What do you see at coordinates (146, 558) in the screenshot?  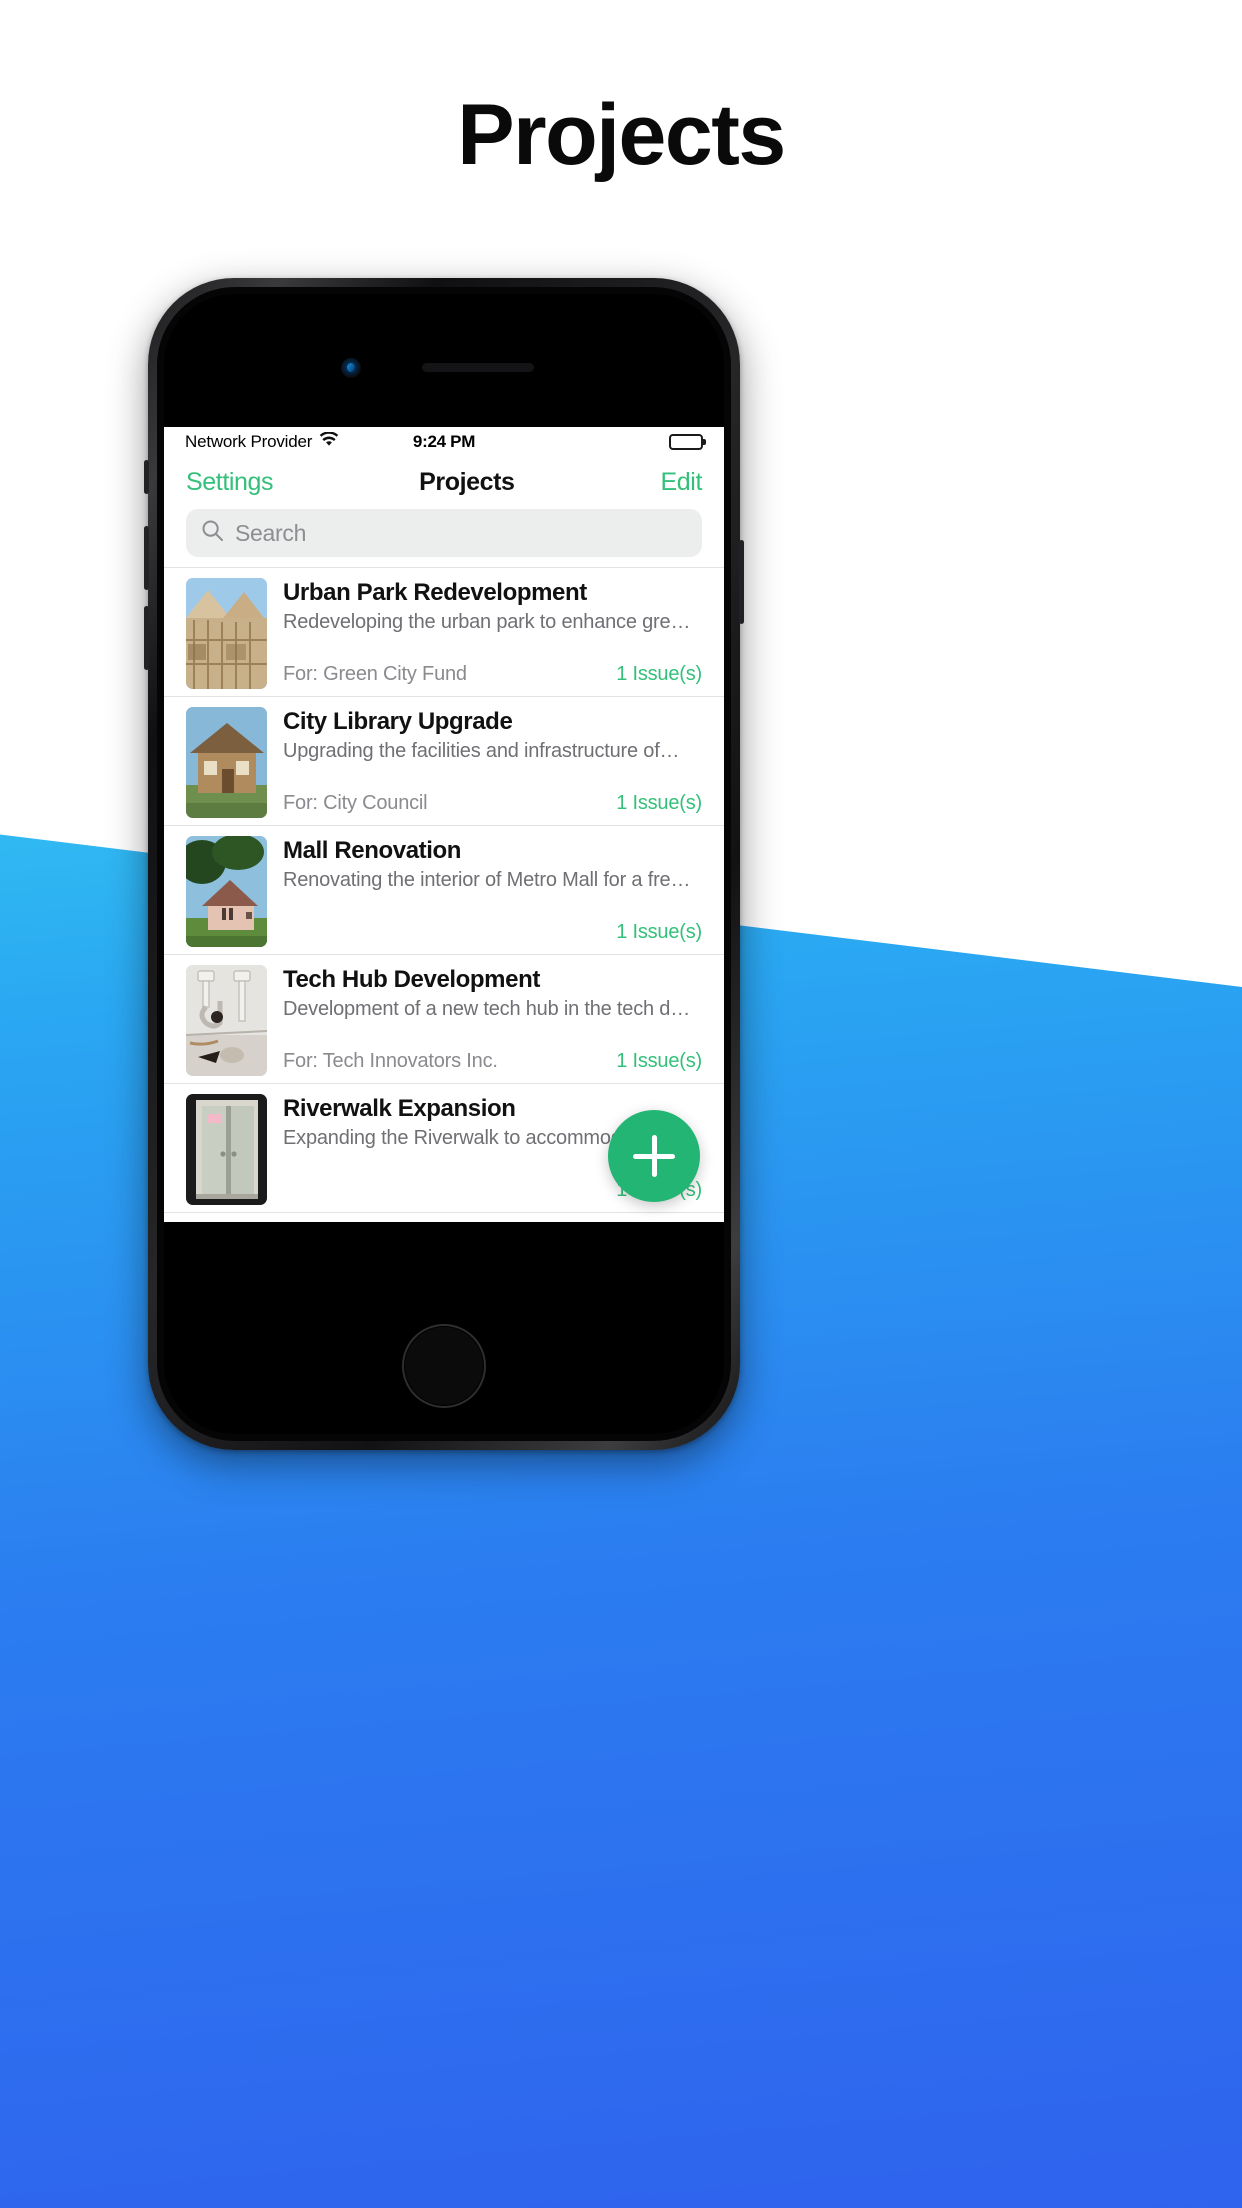 I see `volume-up-button` at bounding box center [146, 558].